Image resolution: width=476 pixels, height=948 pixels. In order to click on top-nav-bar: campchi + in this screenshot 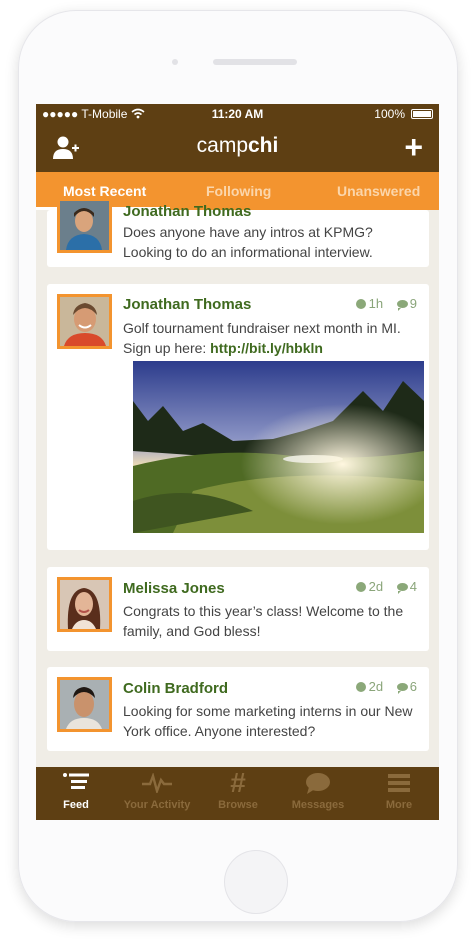, I will do `click(237, 148)`.